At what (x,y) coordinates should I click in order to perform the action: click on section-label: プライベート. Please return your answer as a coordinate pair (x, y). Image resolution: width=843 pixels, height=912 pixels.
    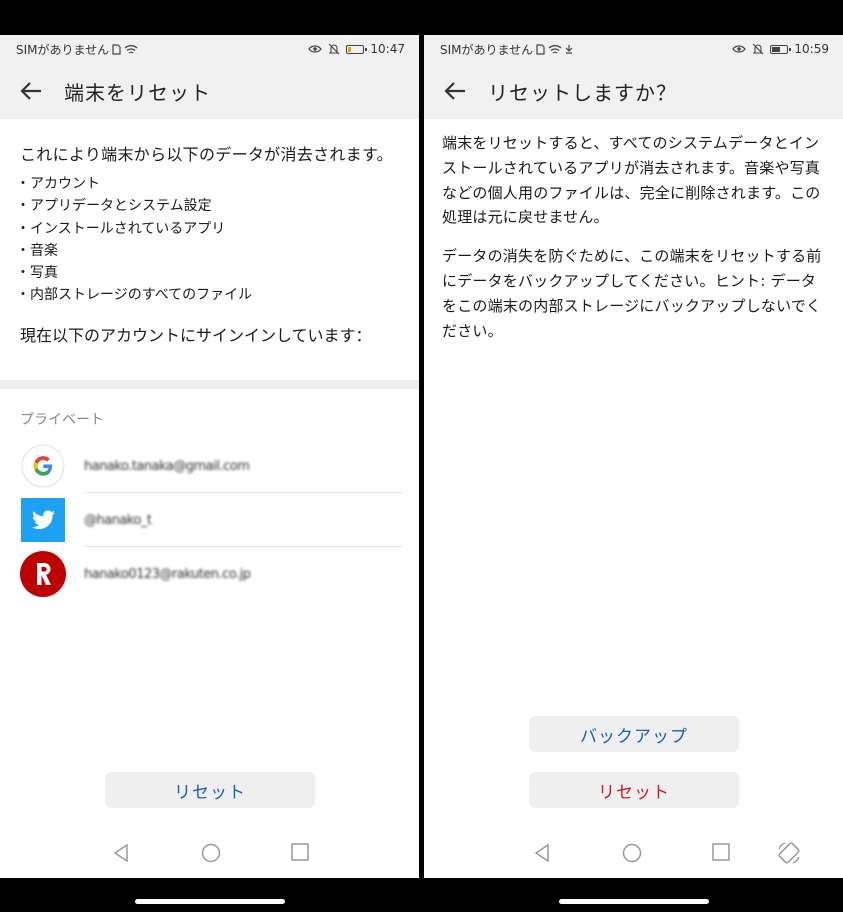
    Looking at the image, I should click on (62, 420).